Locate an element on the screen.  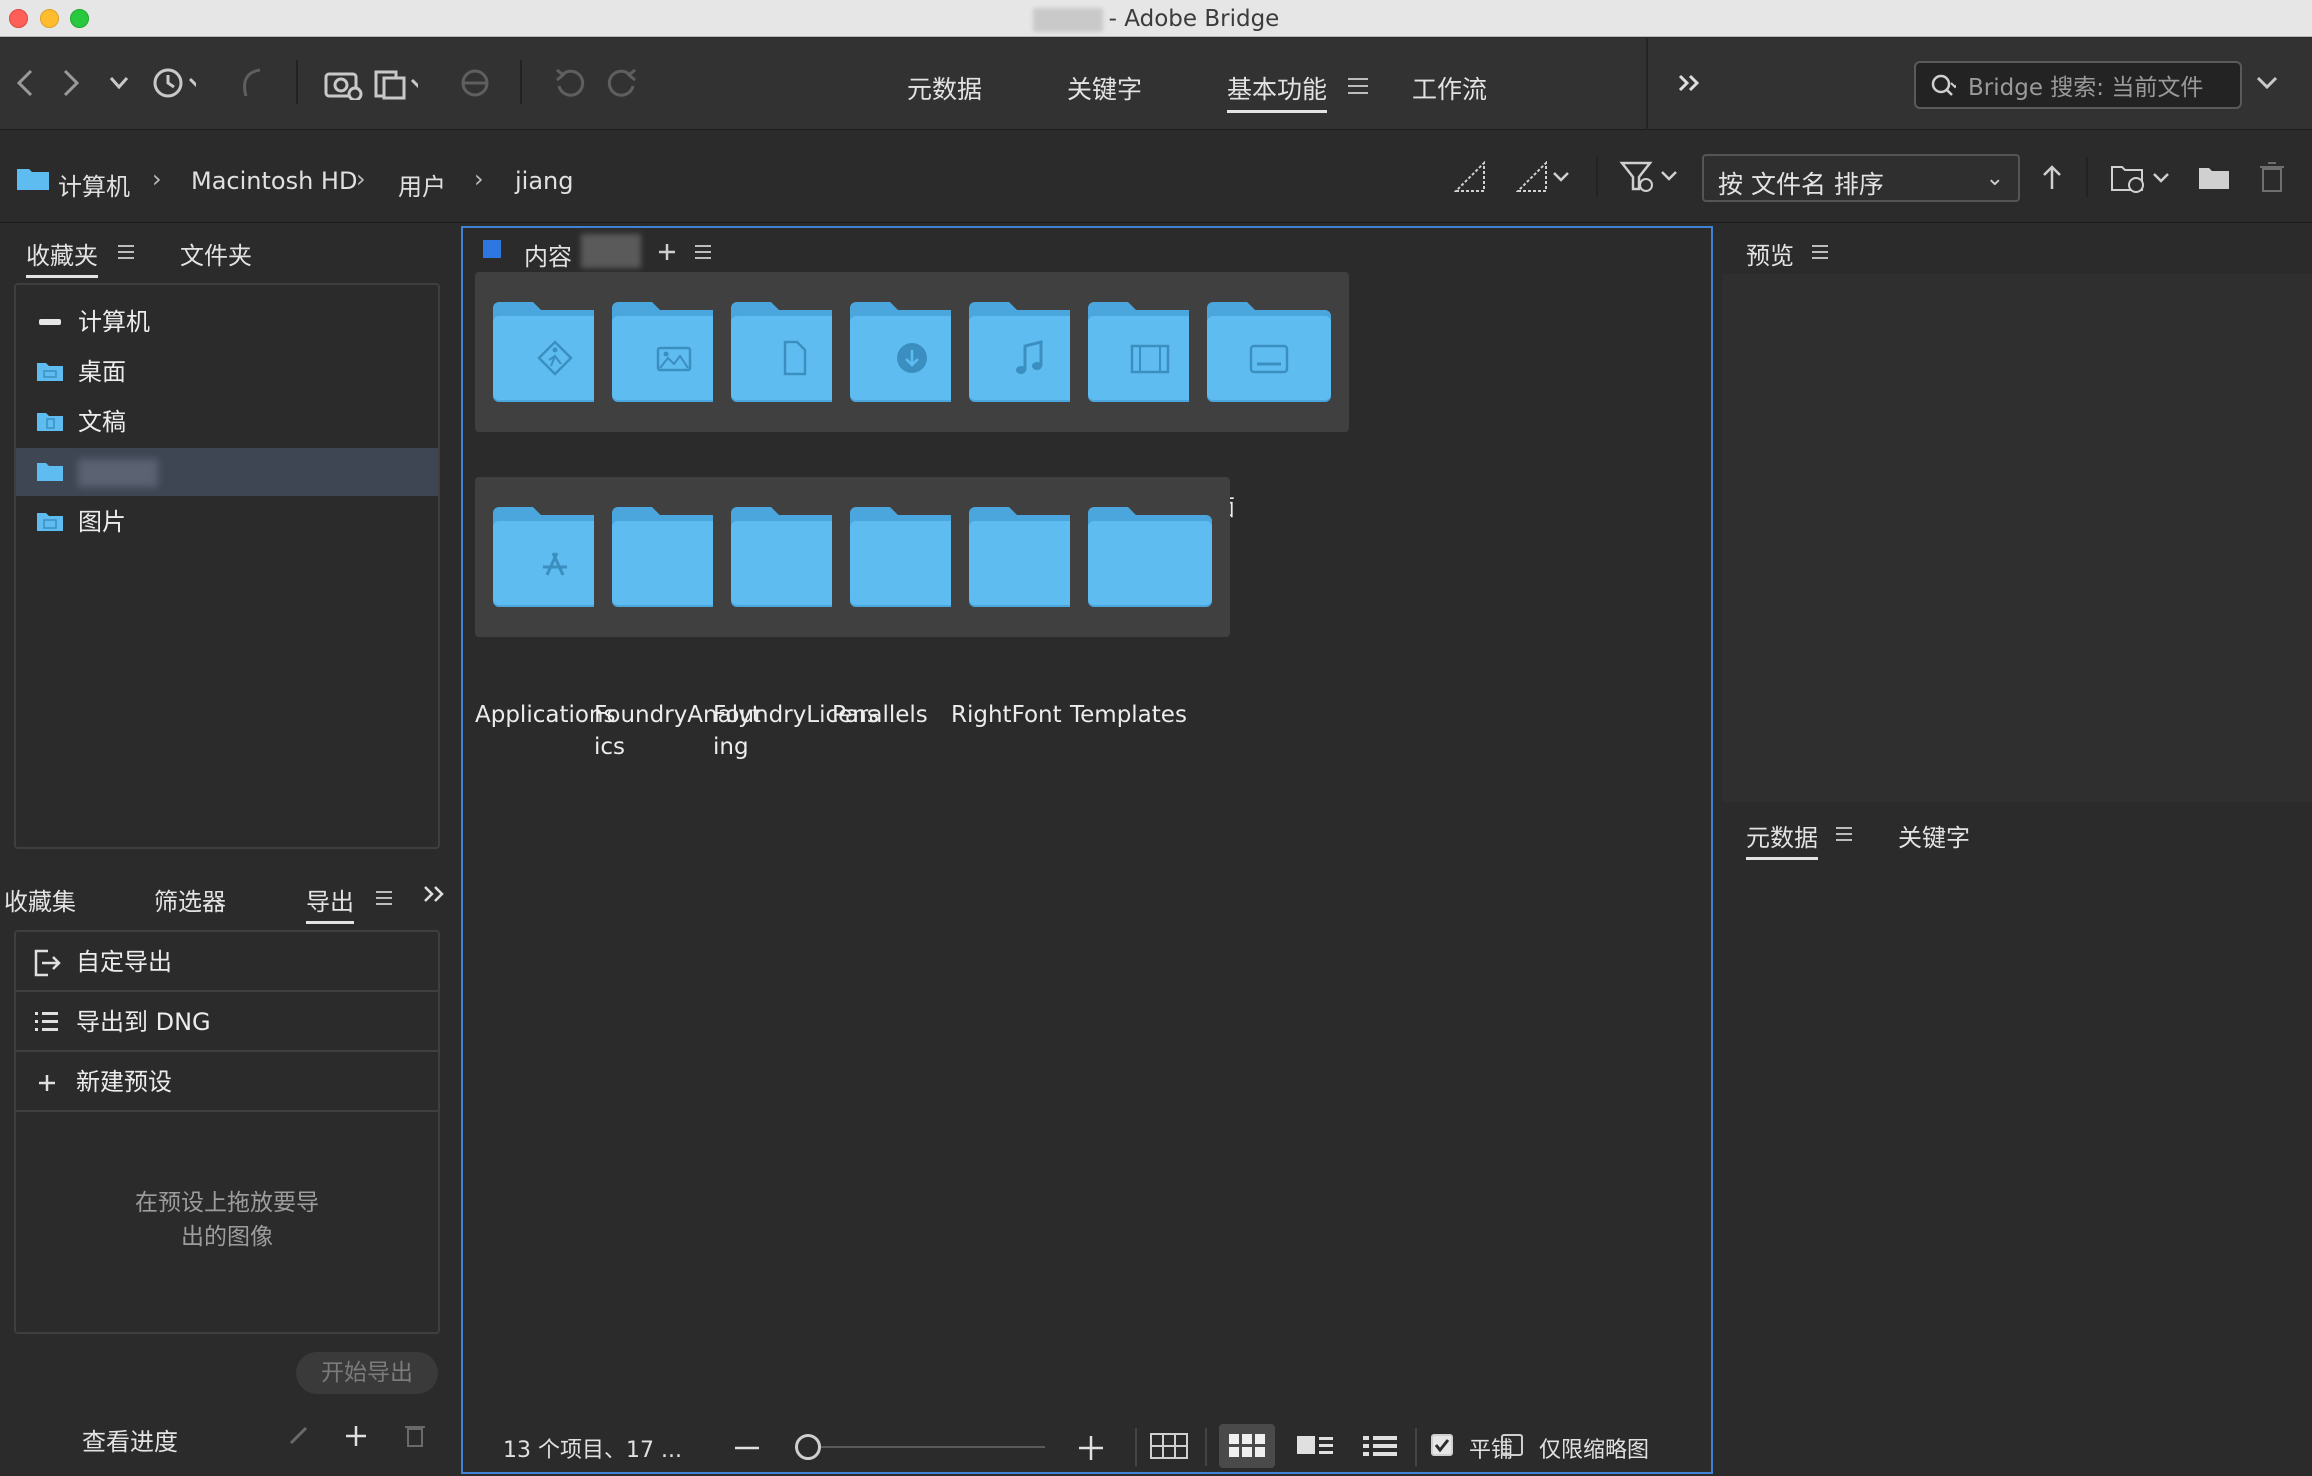
workspace-tab-metadata: 元数据 is located at coordinates (944, 88).